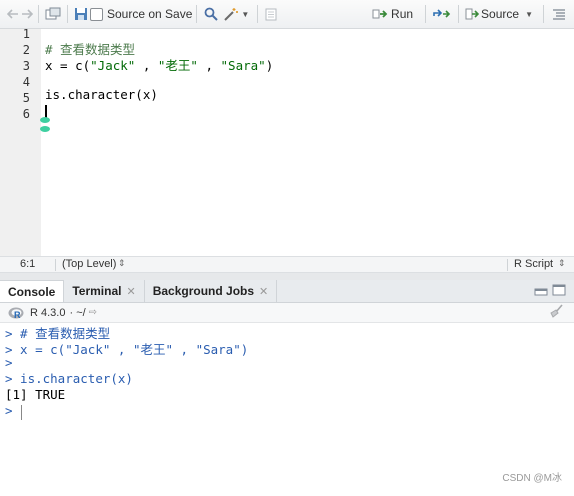  Describe the element at coordinates (287, 276) in the screenshot. I see `pane-splitter` at that location.